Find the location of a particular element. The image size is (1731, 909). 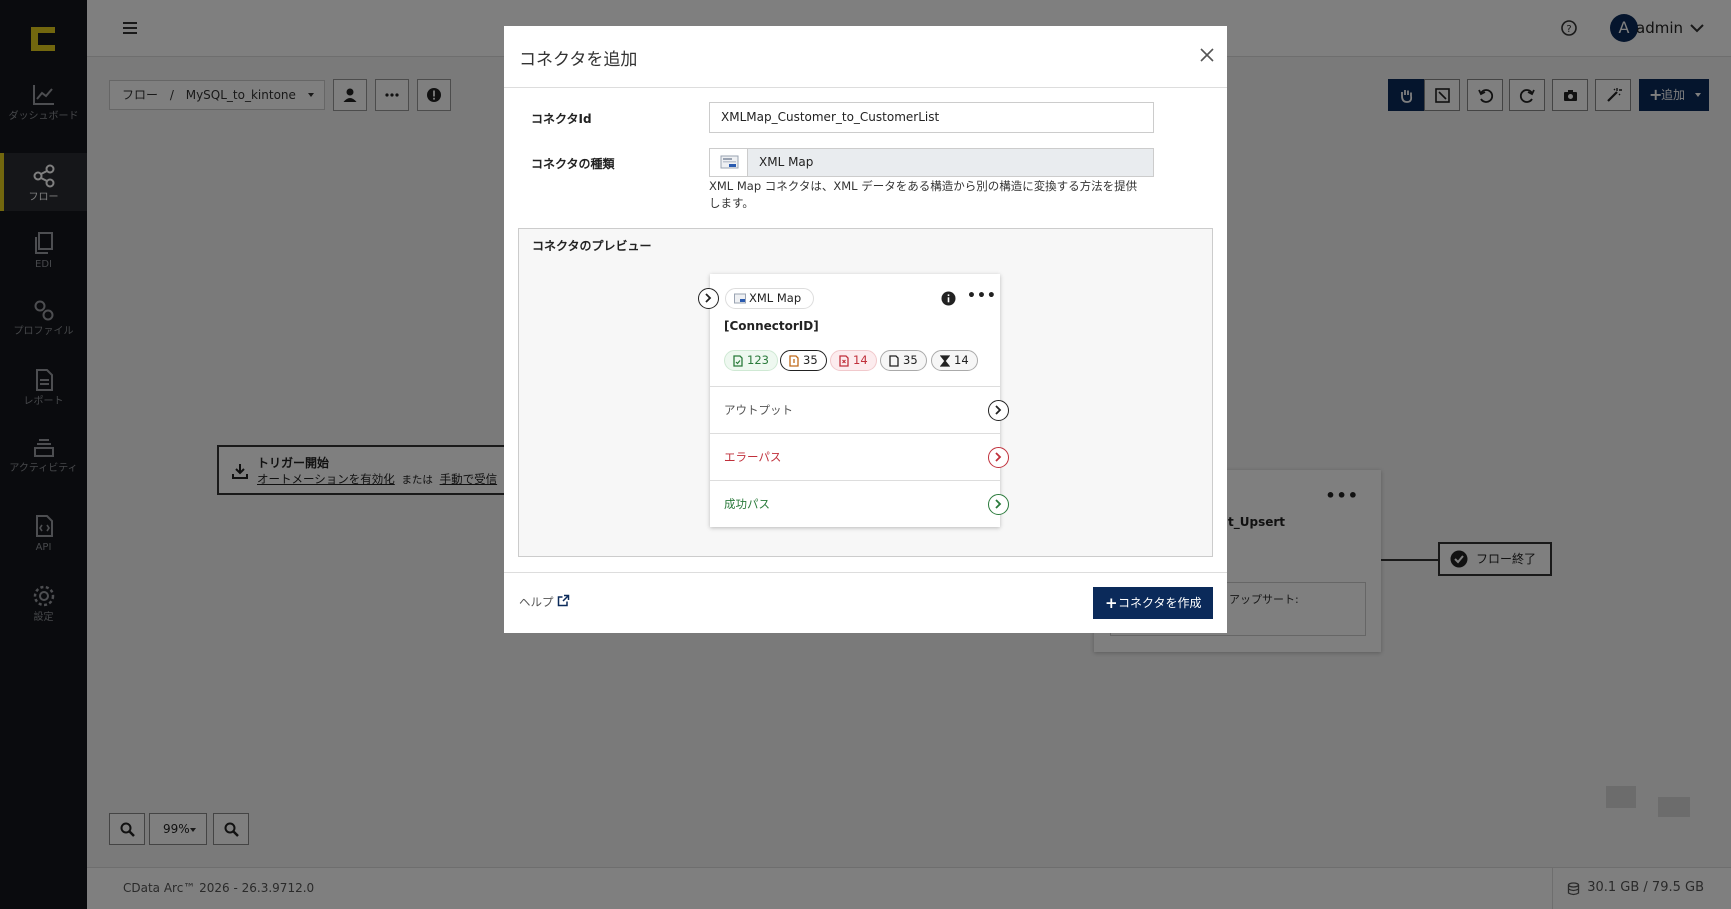

preview-connector-id: [ConnectorID] is located at coordinates (771, 326).